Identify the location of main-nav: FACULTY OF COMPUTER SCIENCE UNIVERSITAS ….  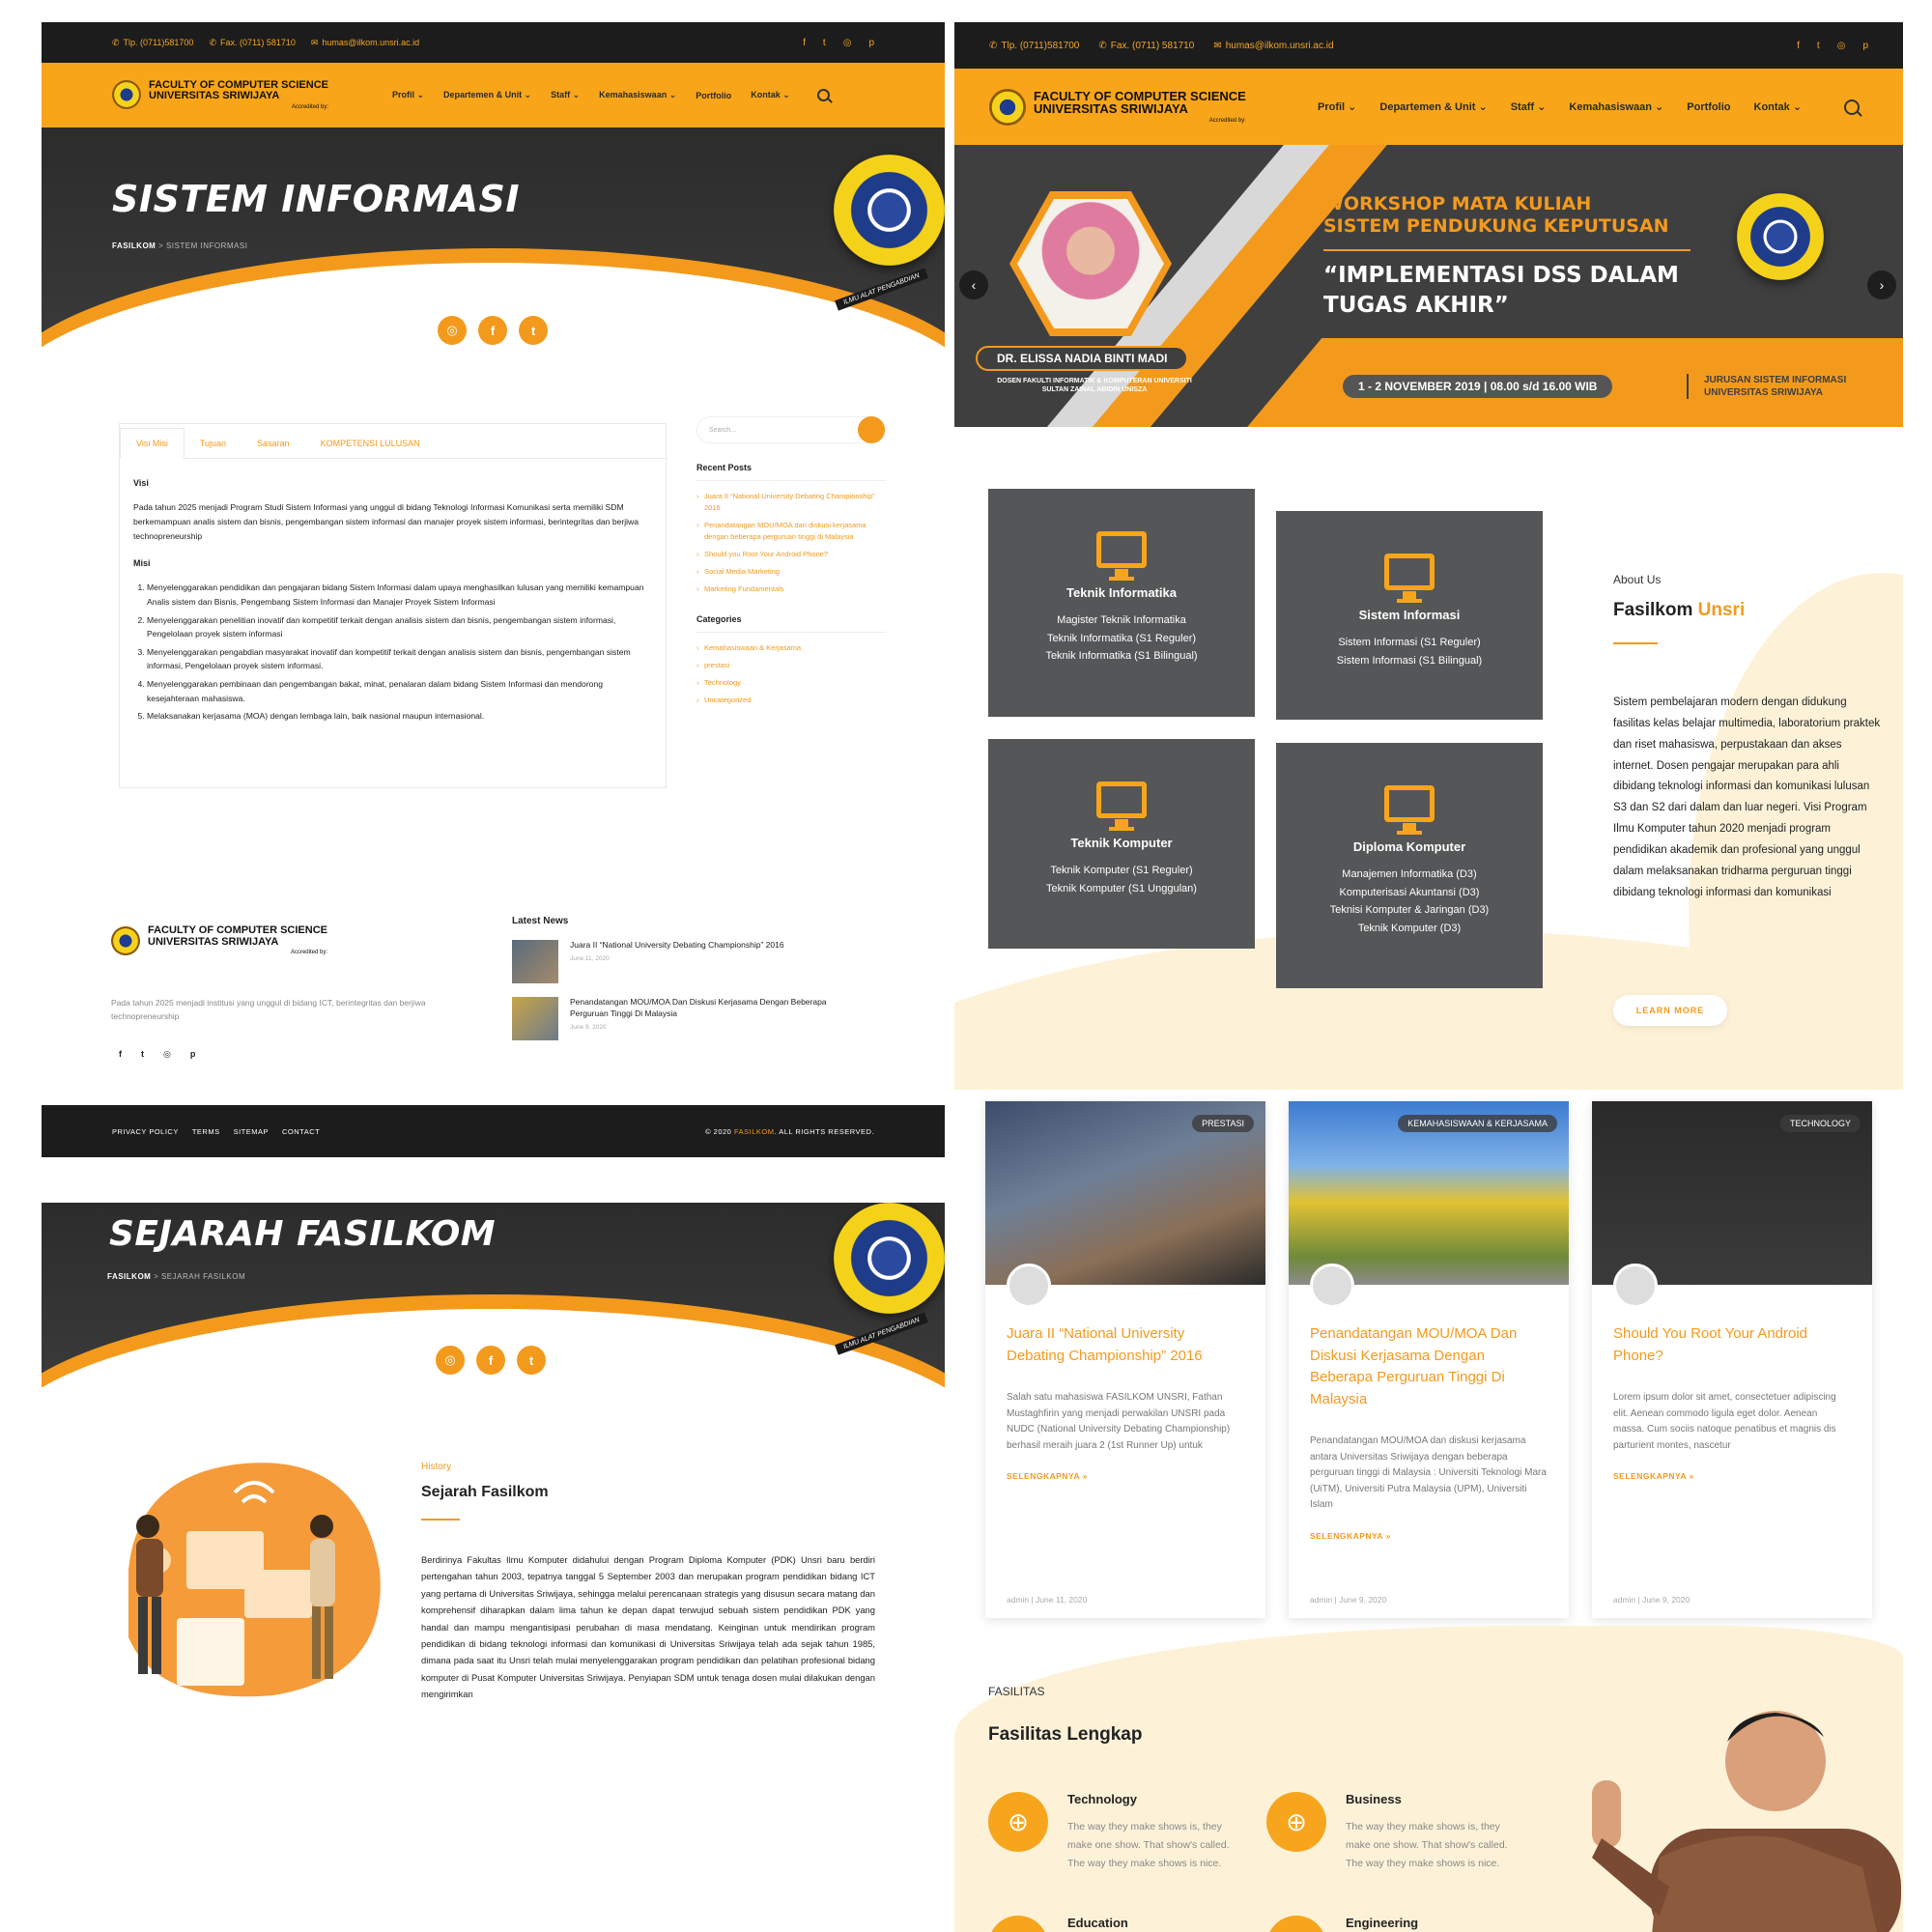
(493, 95).